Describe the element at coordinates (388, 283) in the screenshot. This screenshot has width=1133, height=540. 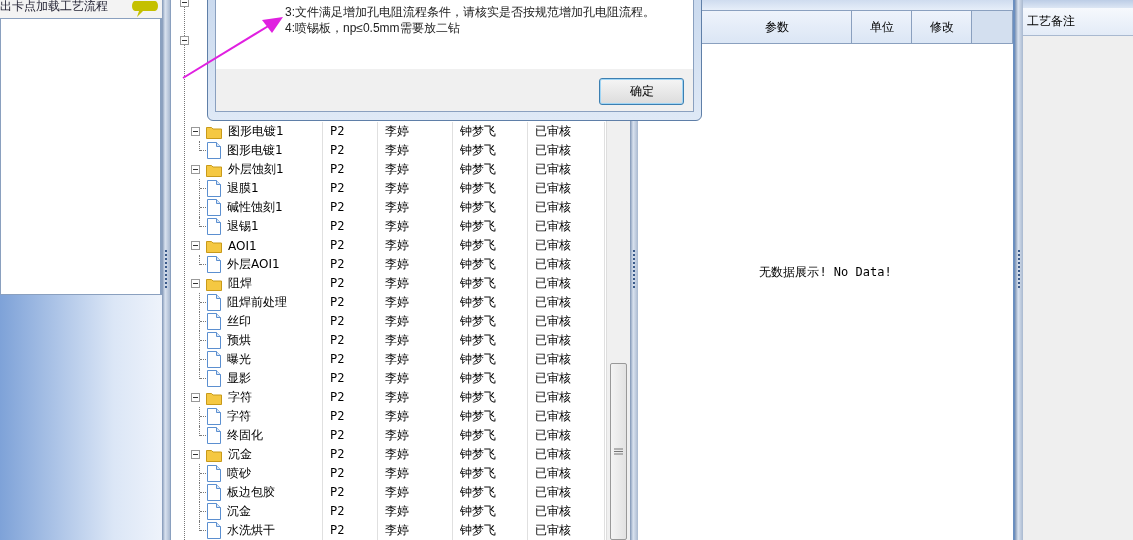
I see `tree-row: 阻焊 P2 李婷 钟梦飞 已审核` at that location.